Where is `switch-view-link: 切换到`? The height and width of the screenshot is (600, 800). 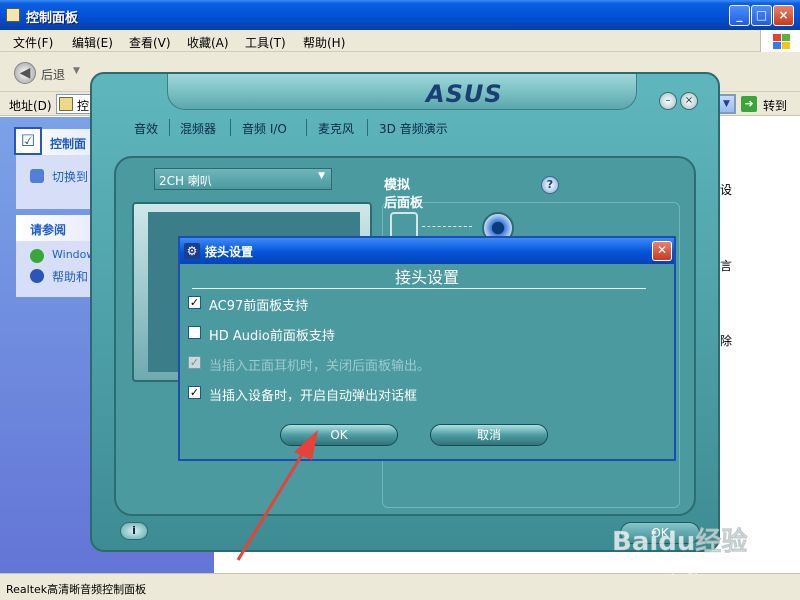
switch-view-link: 切换到 is located at coordinates (70, 176).